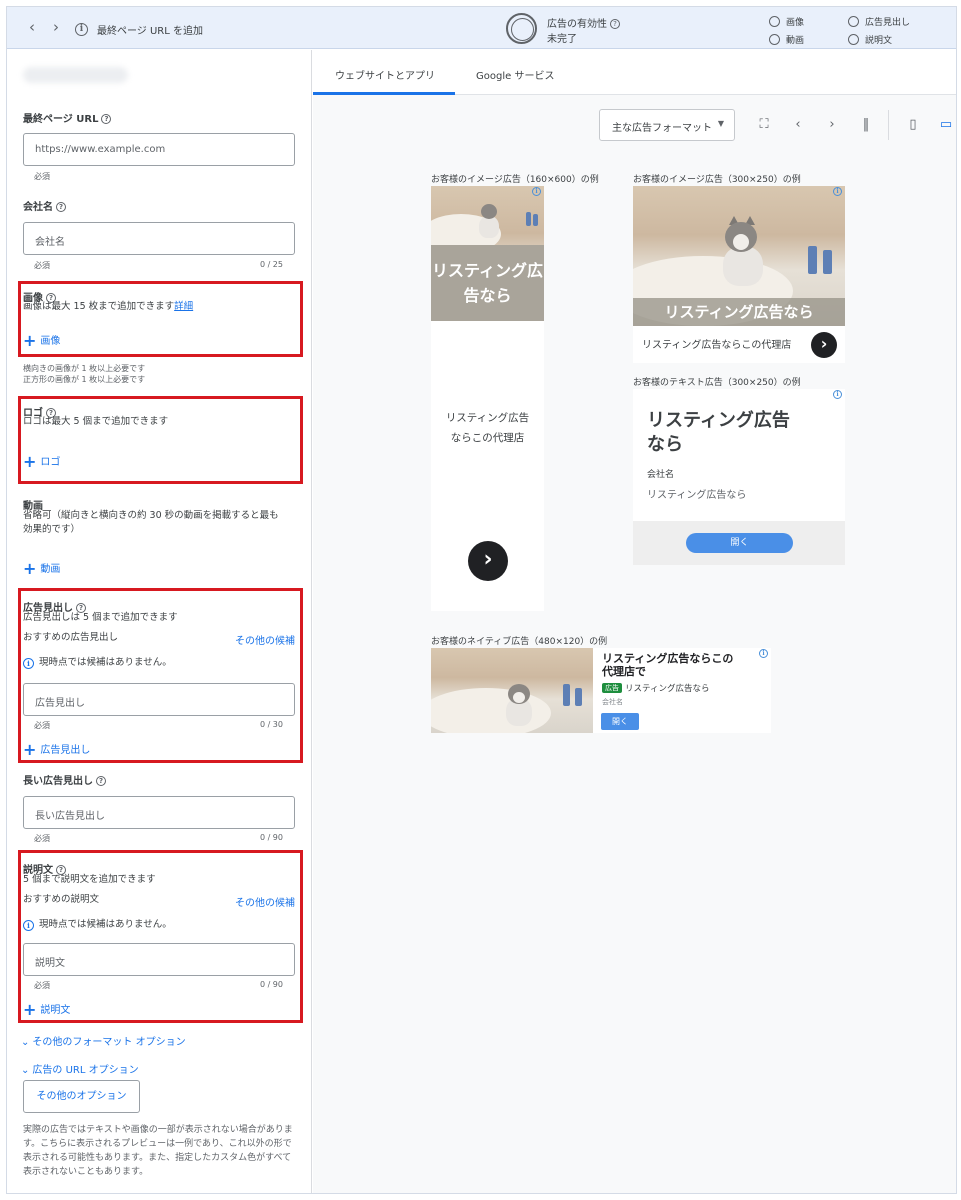 The height and width of the screenshot is (1200, 961). Describe the element at coordinates (786, 21) in the screenshot. I see `checklist-item-image: 画像` at that location.